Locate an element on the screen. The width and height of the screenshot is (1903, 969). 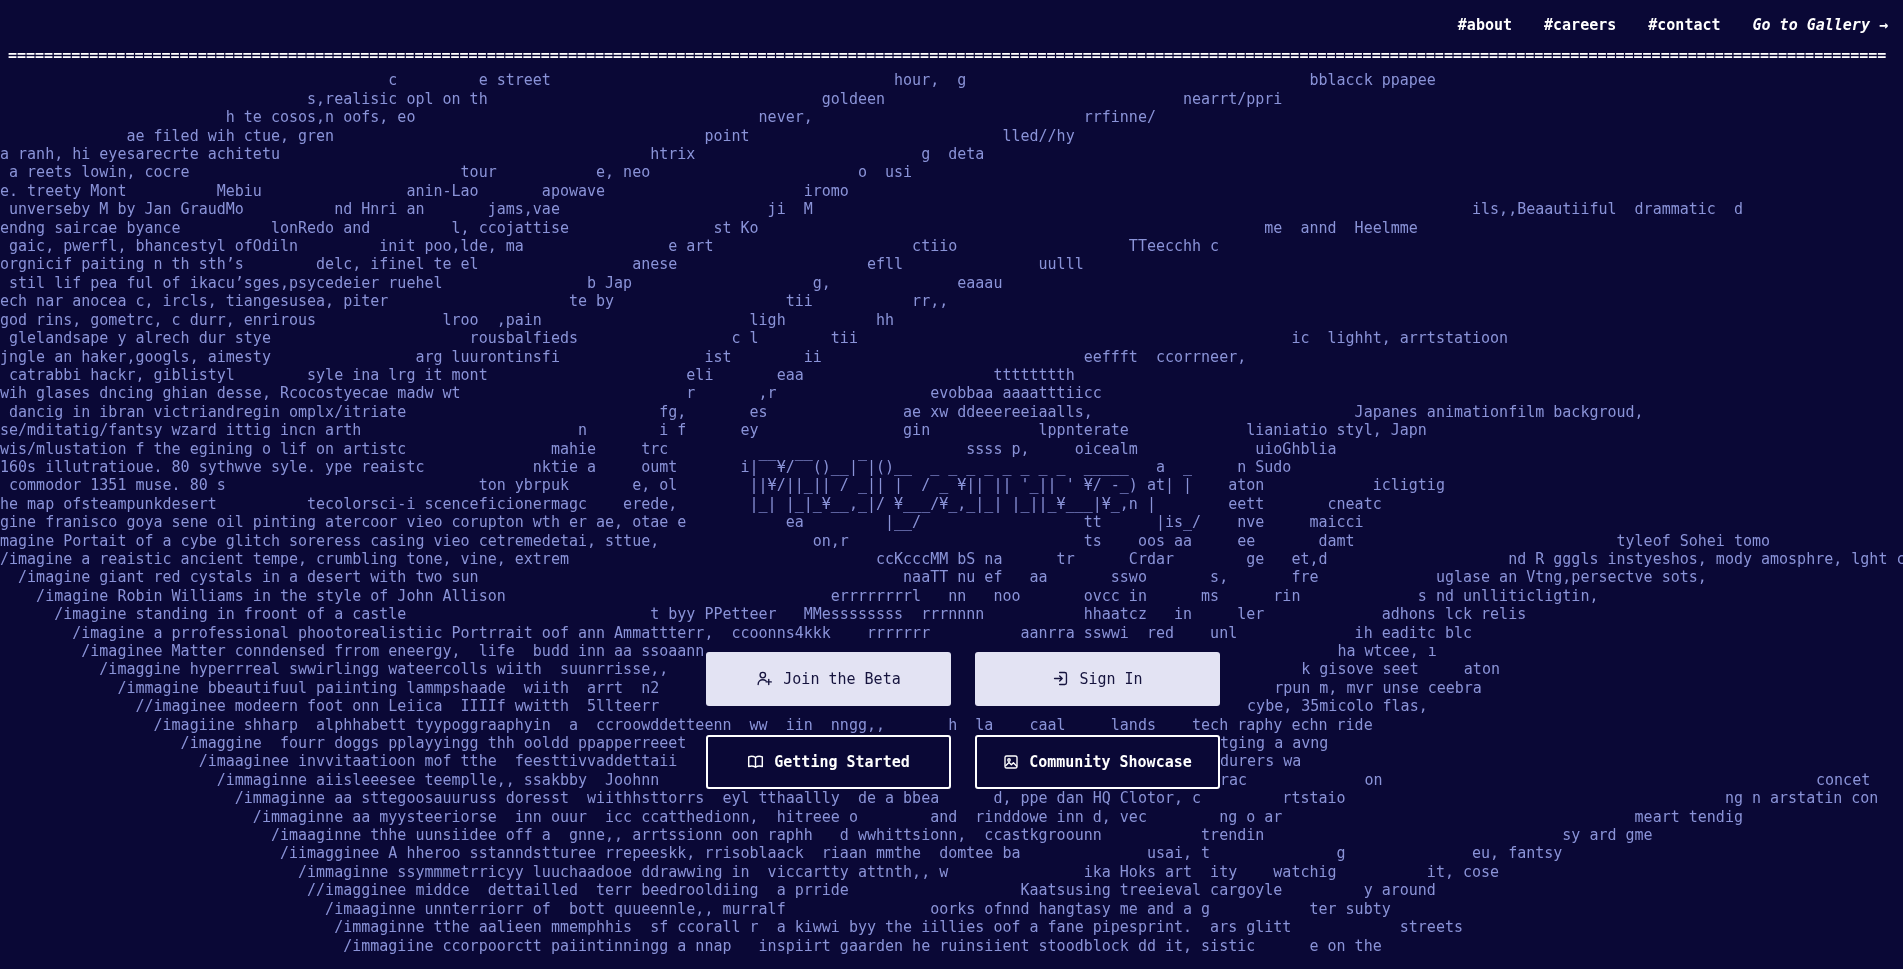
prompt-text-line: rac on concet is located at coordinates (1545, 780).